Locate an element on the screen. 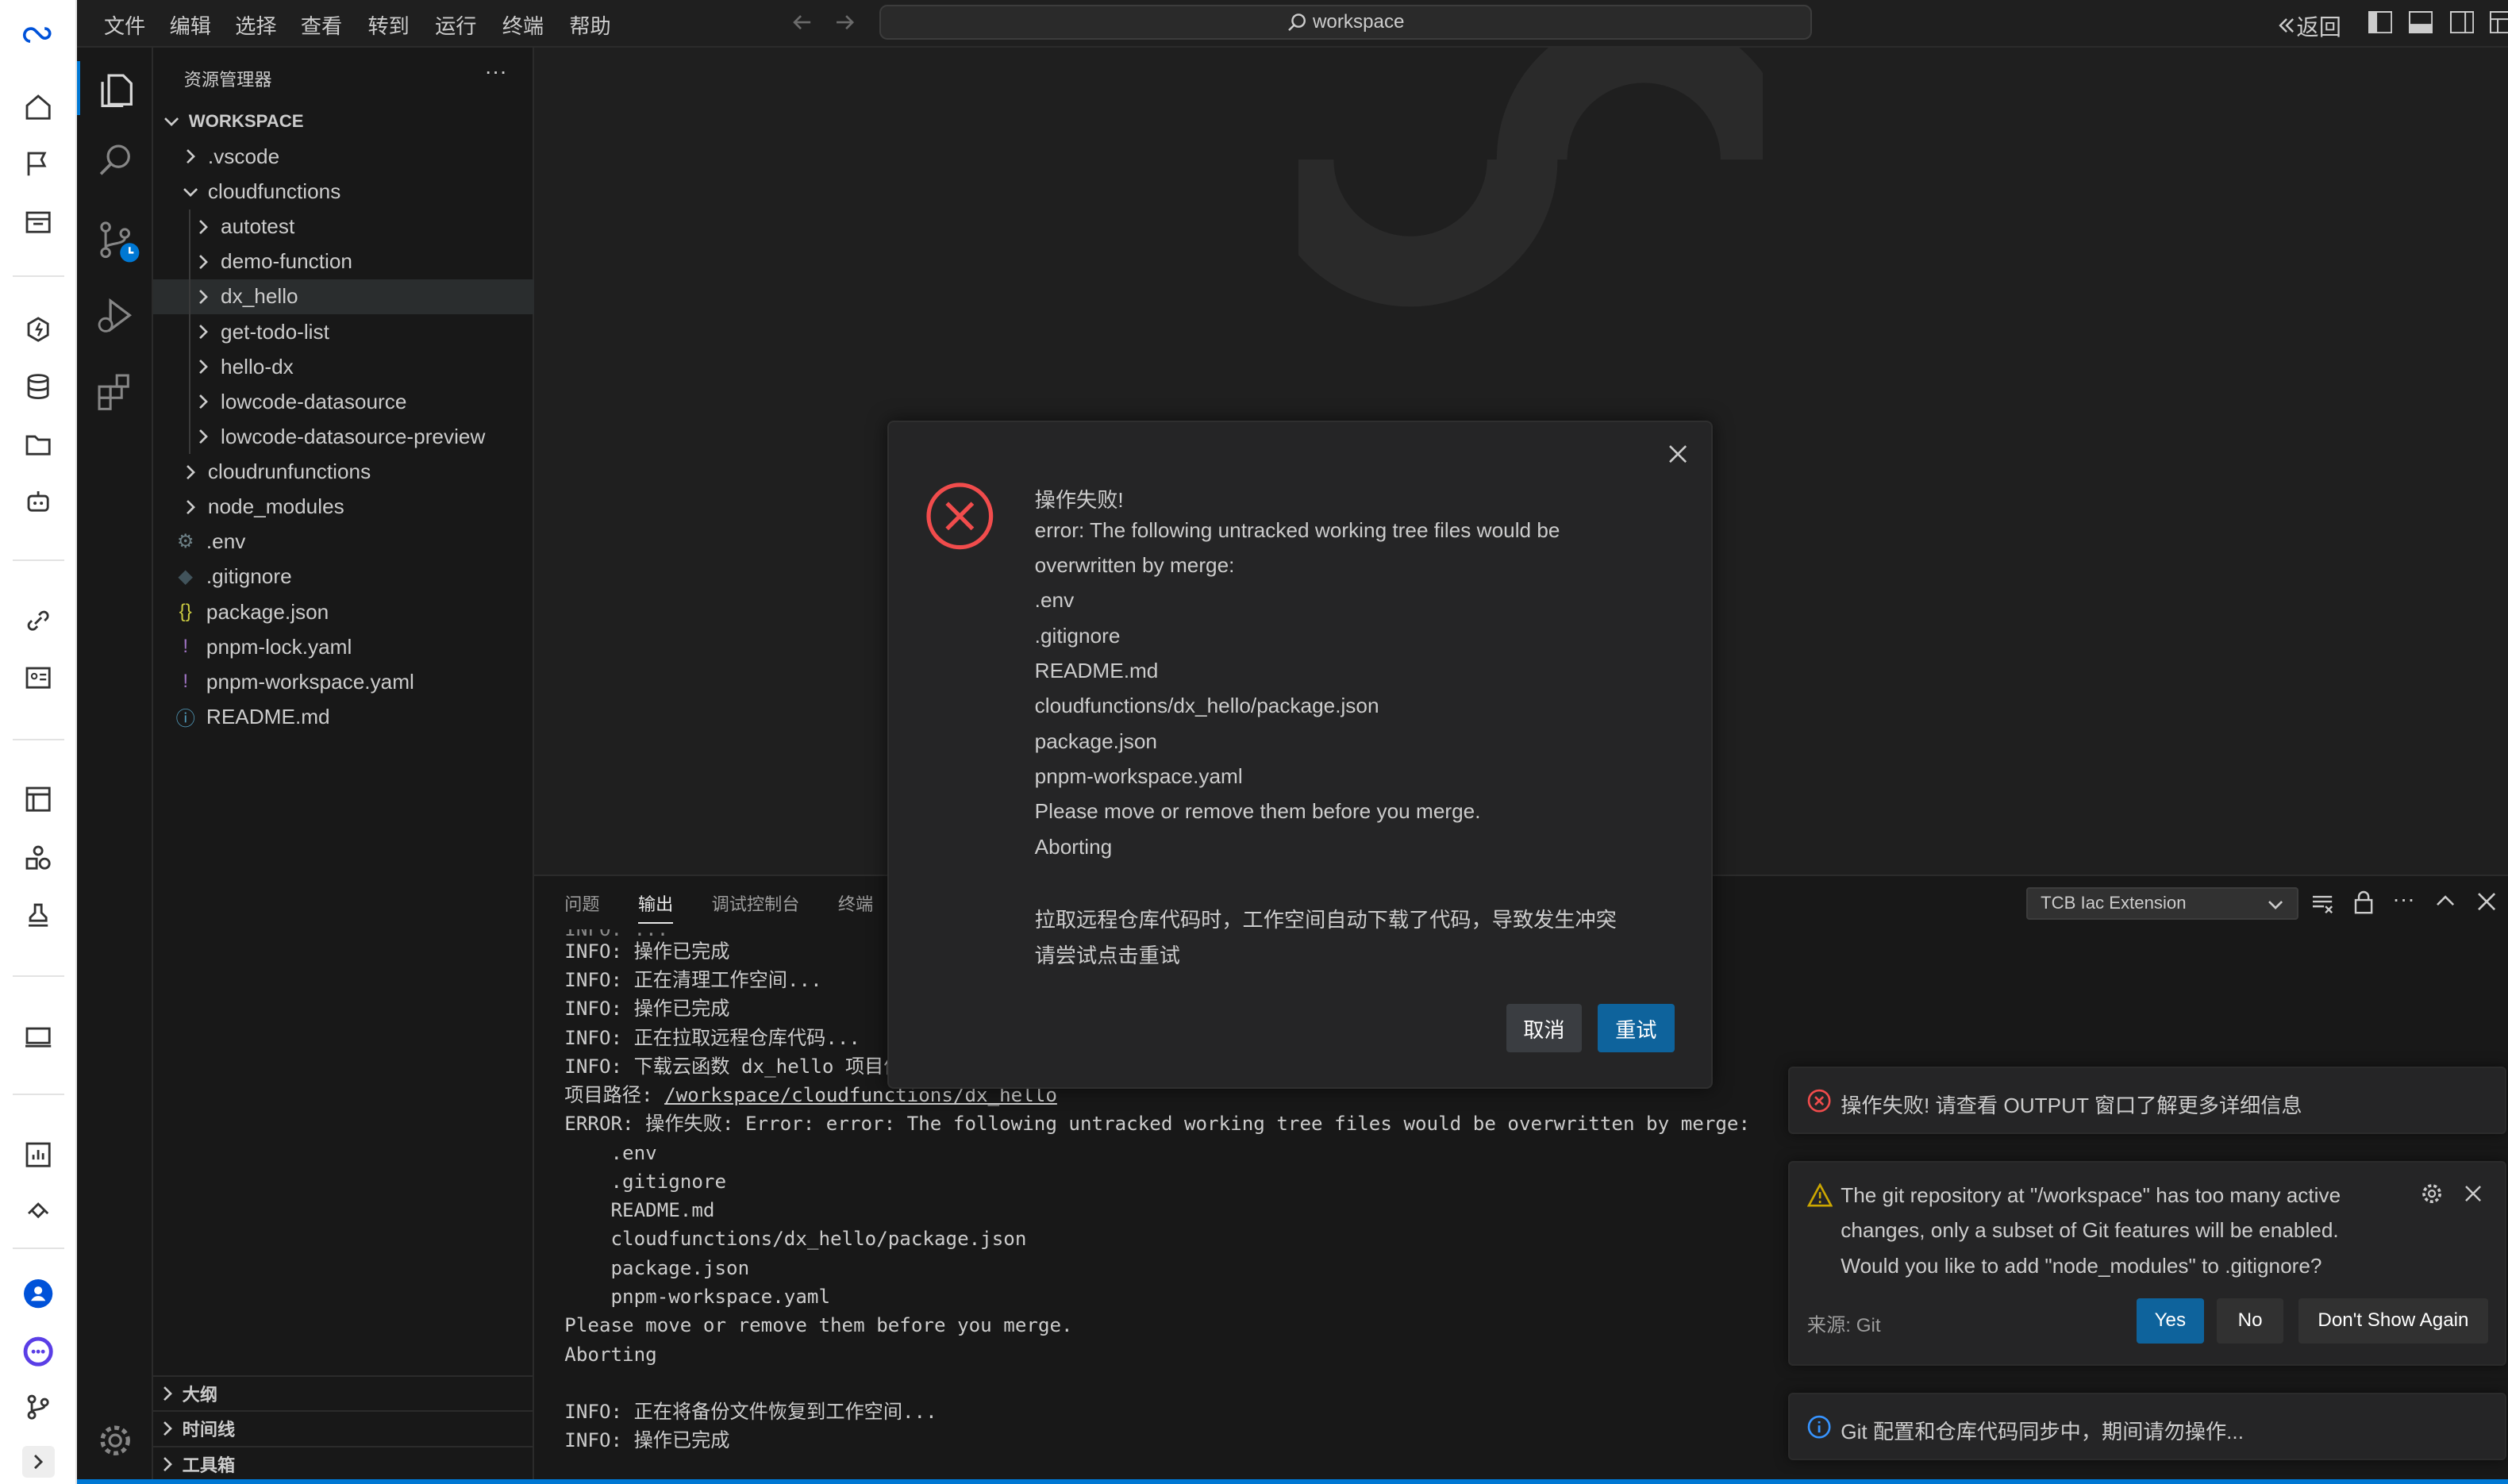 Image resolution: width=2508 pixels, height=1484 pixels. tab-problems: 问题 is located at coordinates (581, 903).